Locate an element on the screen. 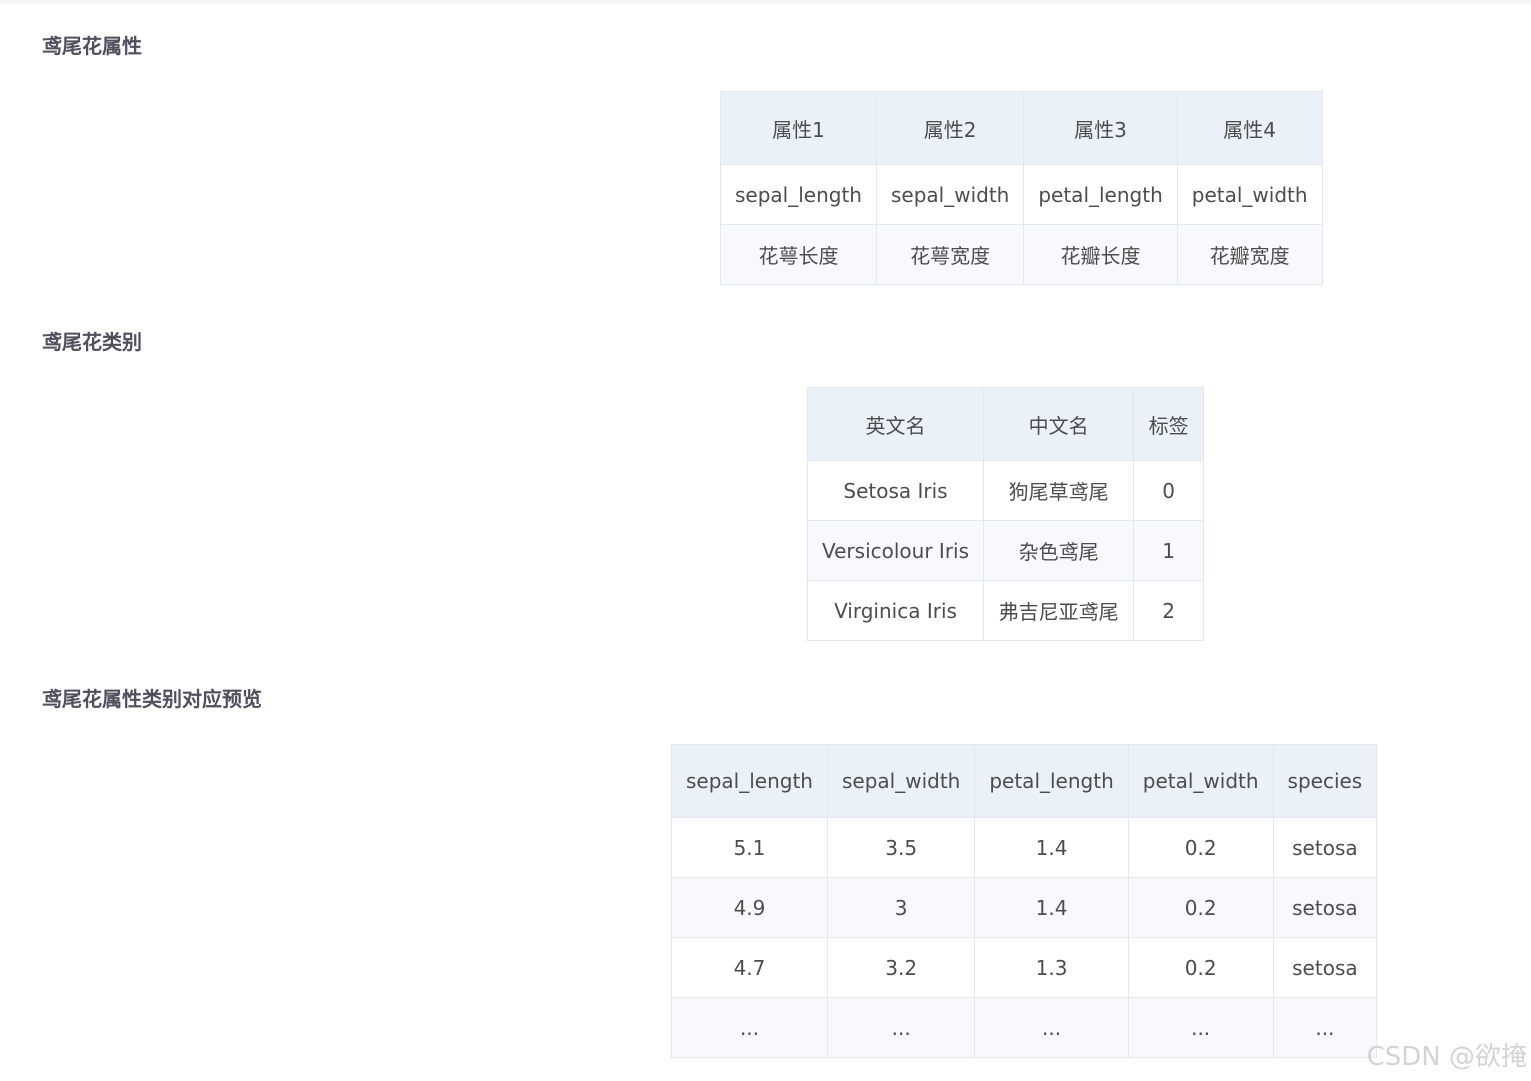 This screenshot has width=1531, height=1081. table-header-row: 英文名 中文名 标签 is located at coordinates (1005, 424).